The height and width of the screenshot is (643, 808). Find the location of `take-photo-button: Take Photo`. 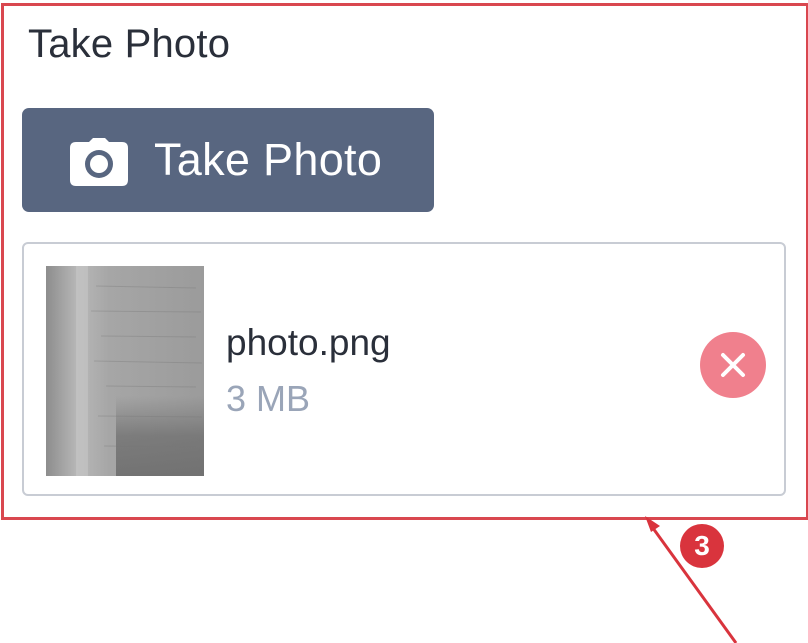

take-photo-button: Take Photo is located at coordinates (228, 160).